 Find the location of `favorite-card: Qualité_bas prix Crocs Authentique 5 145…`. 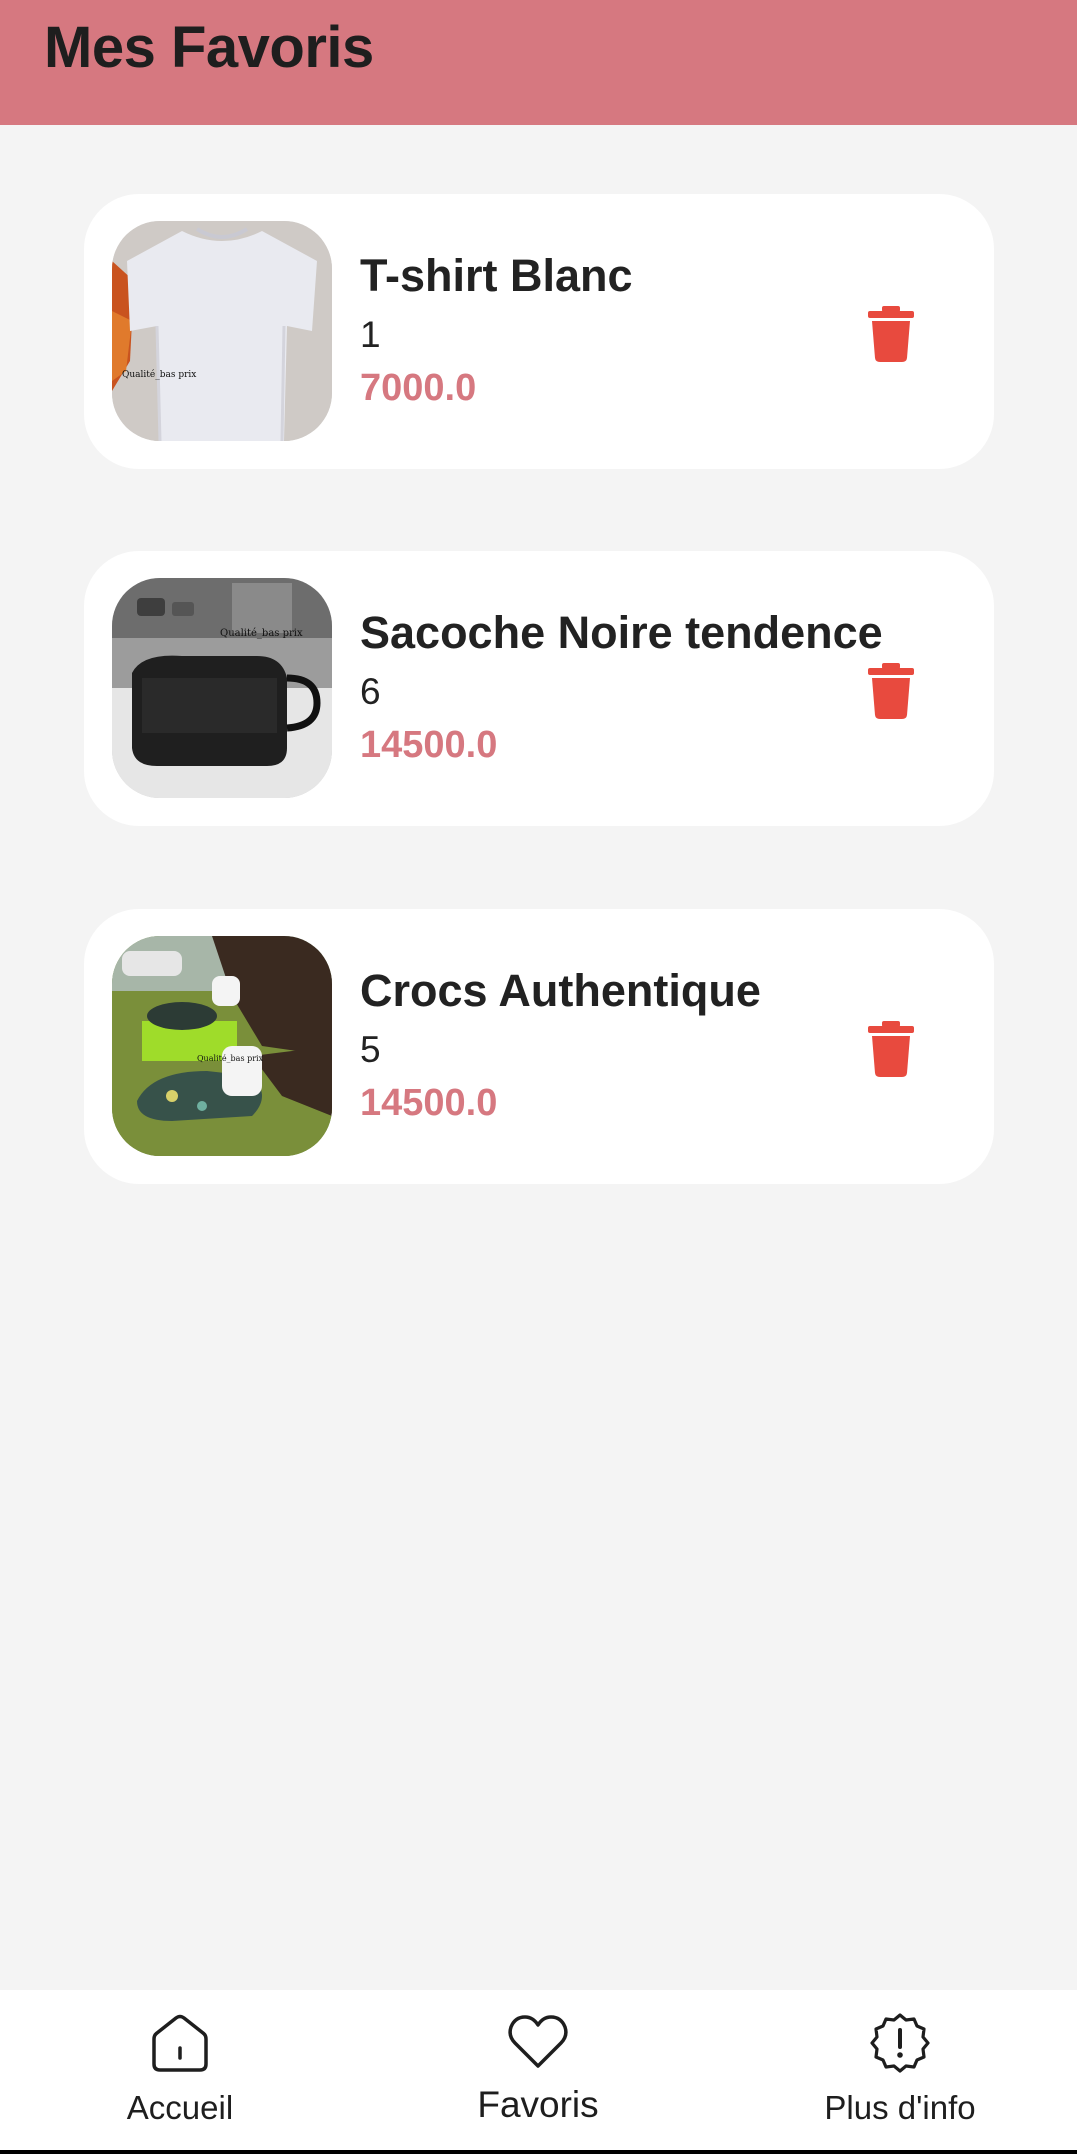

favorite-card: Qualité_bas prix Crocs Authentique 5 145… is located at coordinates (539, 1046).